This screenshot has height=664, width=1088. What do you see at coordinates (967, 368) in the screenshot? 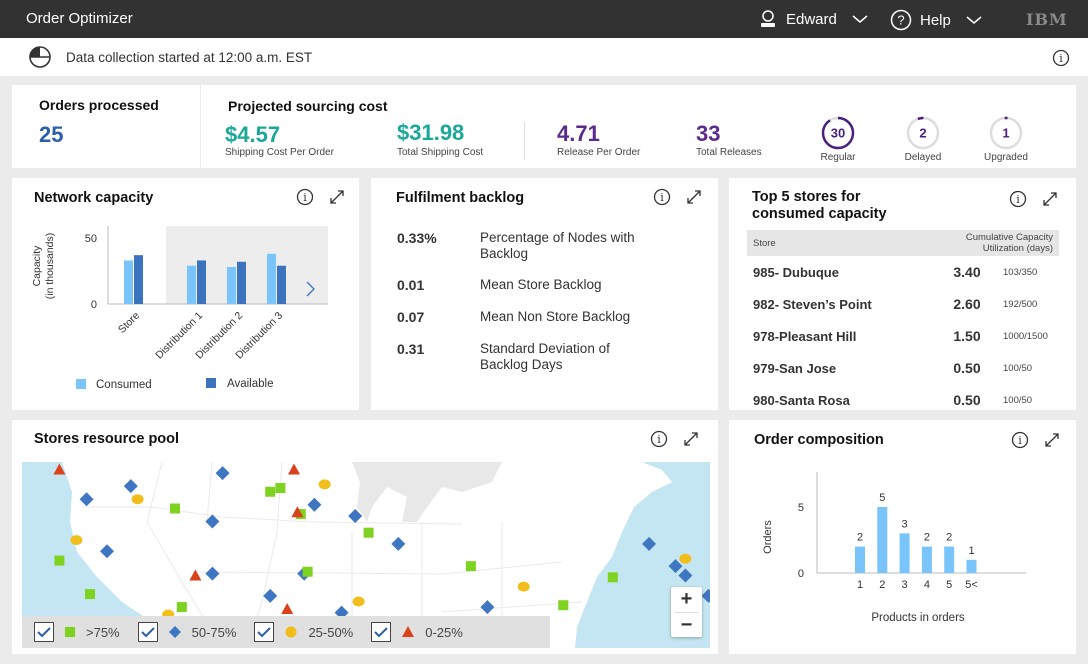
I see `utilization-value: 0.50` at bounding box center [967, 368].